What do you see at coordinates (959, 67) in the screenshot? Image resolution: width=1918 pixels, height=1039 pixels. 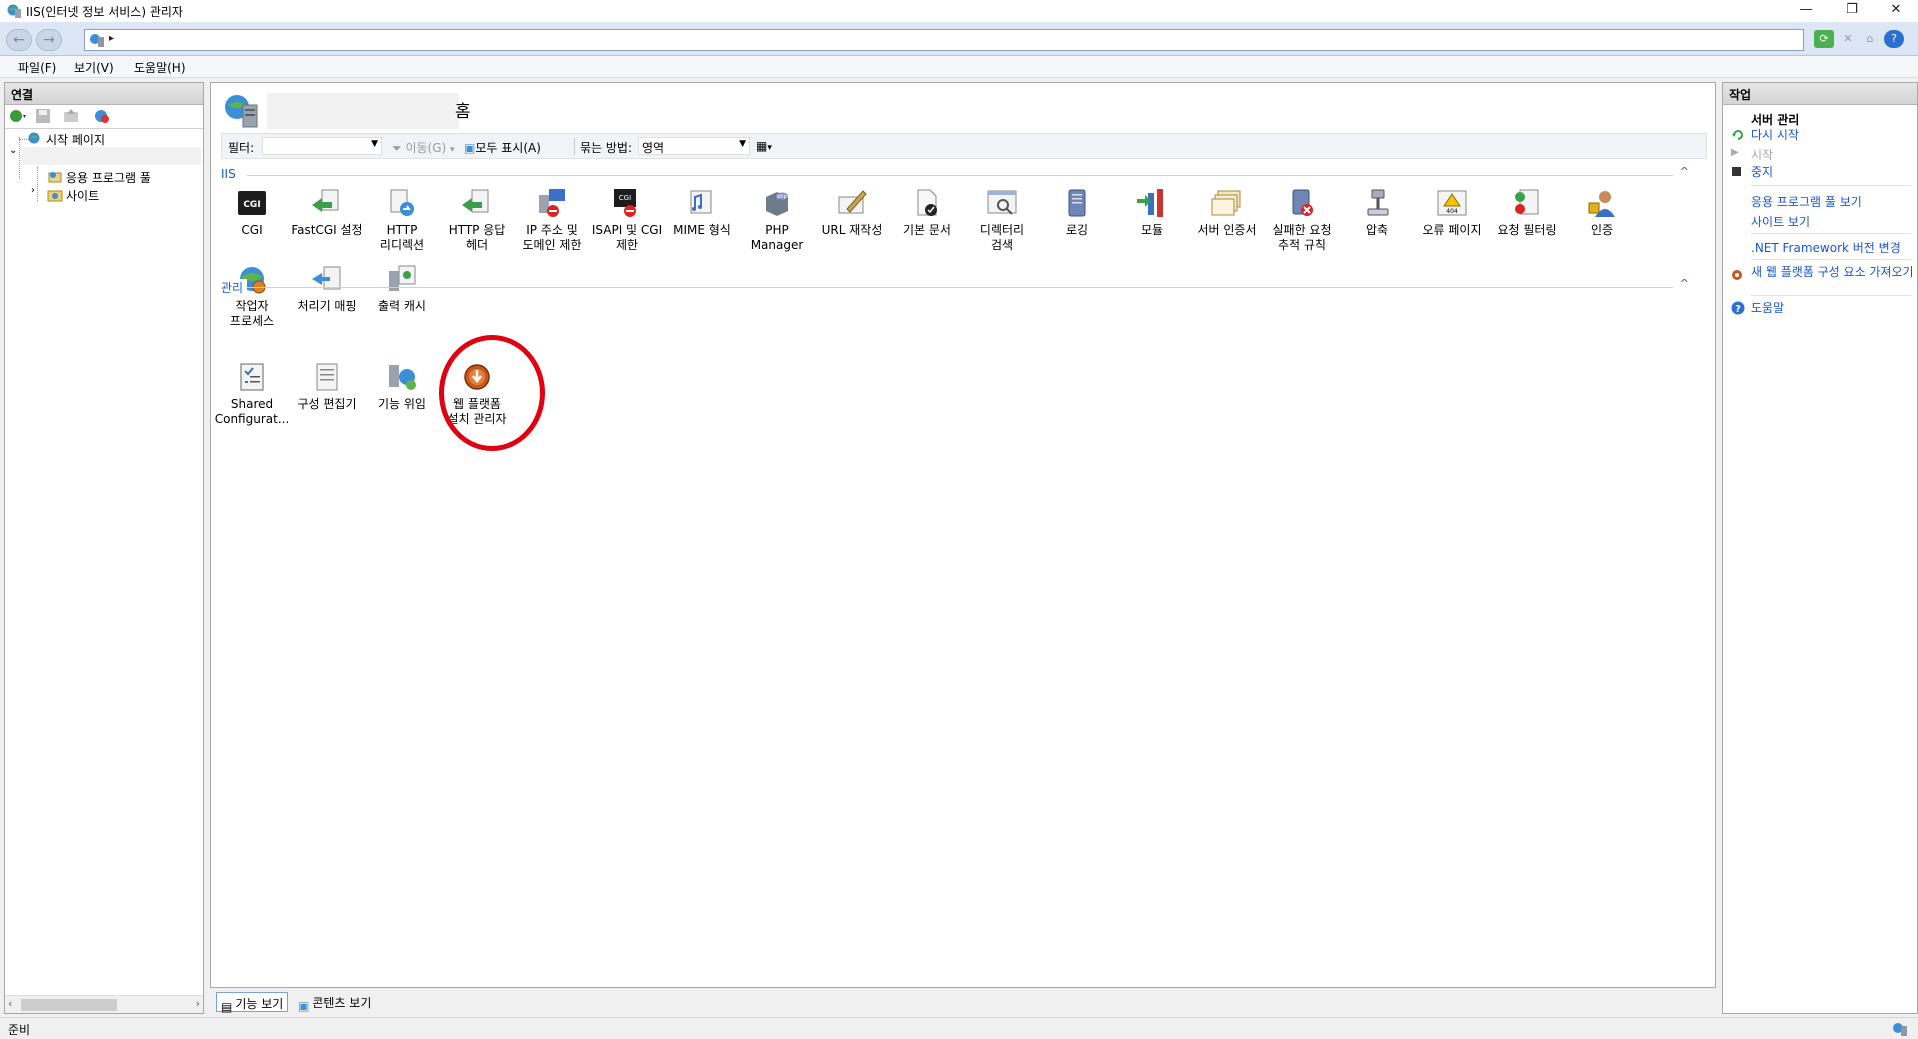 I see `menu-bar: 파일(F) 보기(V) 도움말(H)` at bounding box center [959, 67].